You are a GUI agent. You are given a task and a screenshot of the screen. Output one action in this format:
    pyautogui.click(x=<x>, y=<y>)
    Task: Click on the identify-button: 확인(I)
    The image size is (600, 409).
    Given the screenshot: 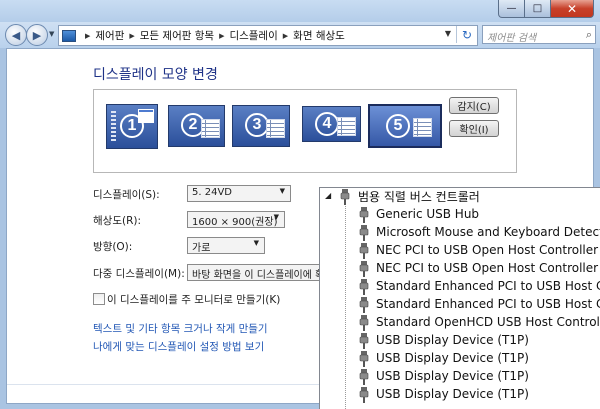 What is the action you would take?
    pyautogui.click(x=474, y=128)
    